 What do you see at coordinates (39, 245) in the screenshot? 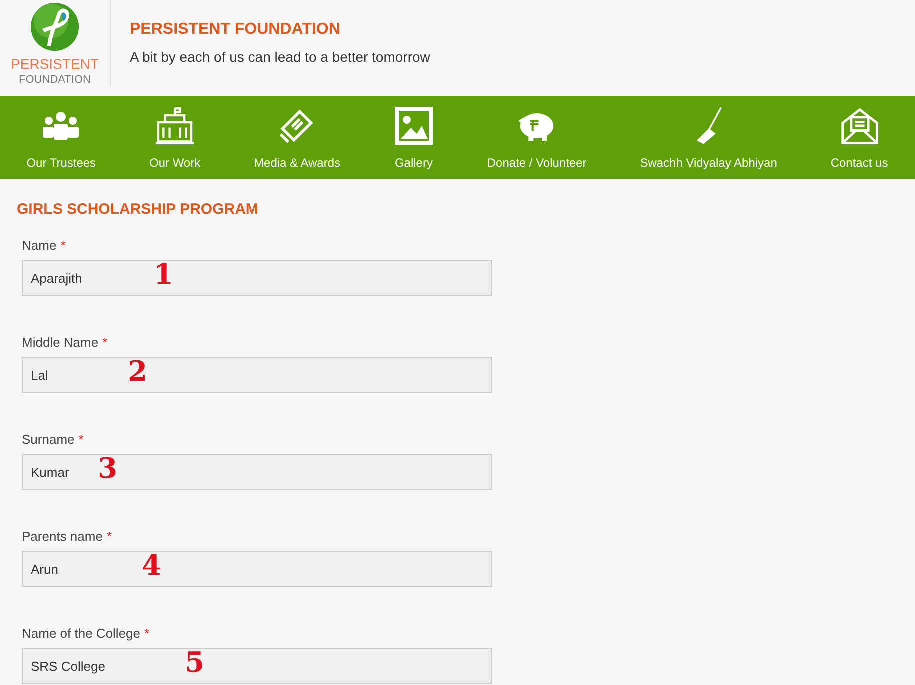
I see `field-label: Name` at bounding box center [39, 245].